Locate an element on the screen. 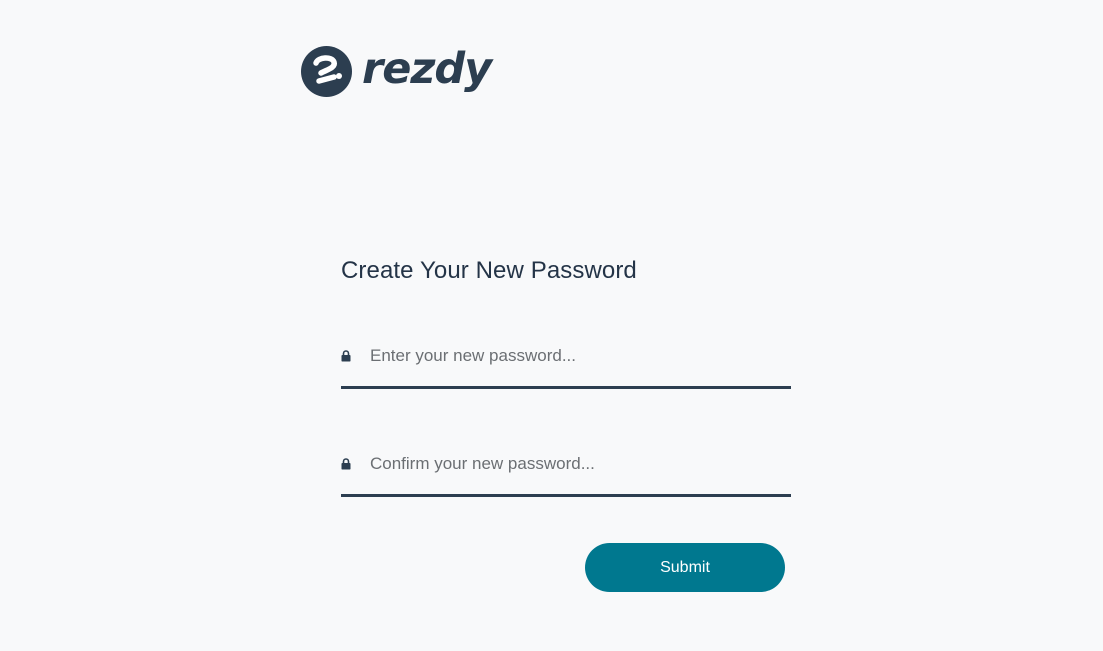 This screenshot has width=1103, height=651. confirm-password-input is located at coordinates (575, 464).